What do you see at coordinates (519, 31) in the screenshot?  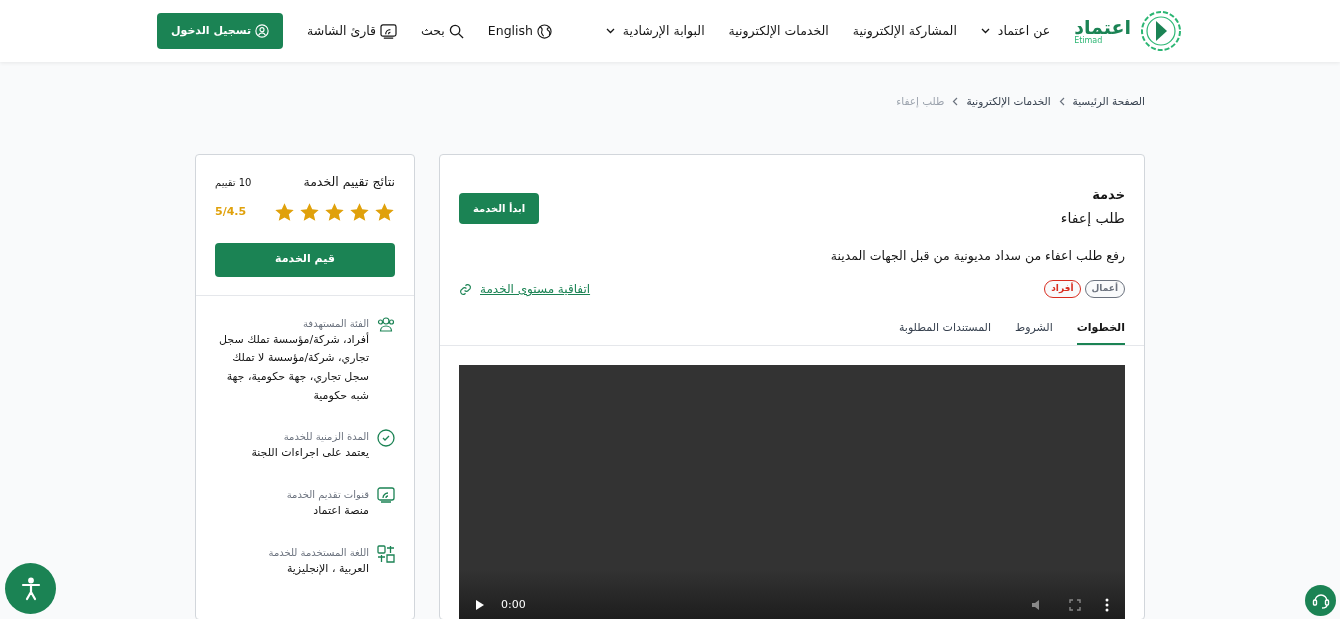 I see `language-link: English` at bounding box center [519, 31].